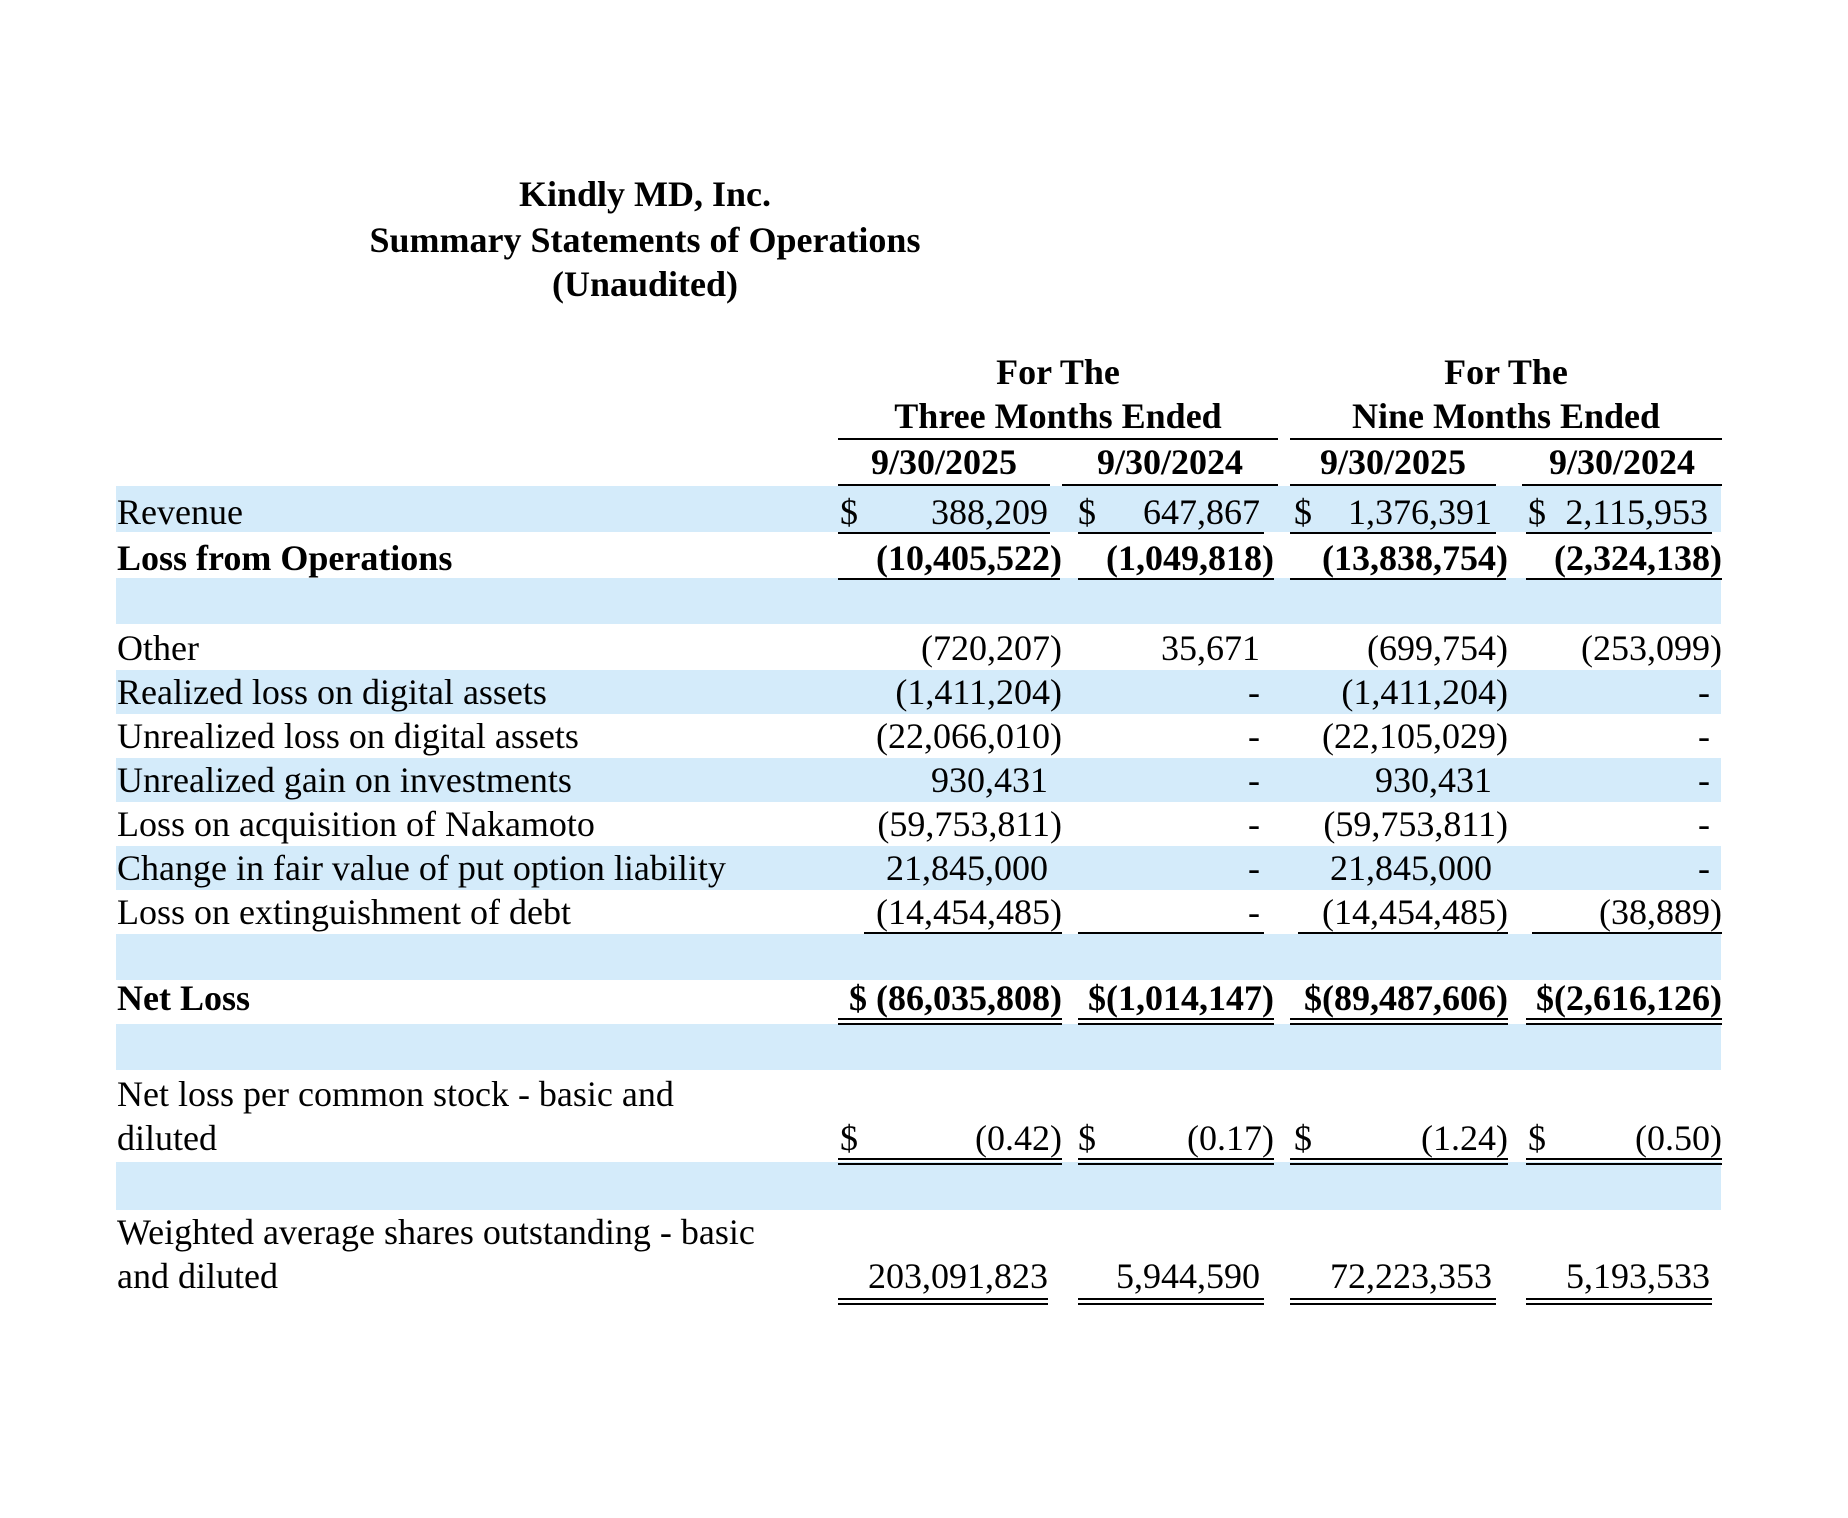 The image size is (1848, 1518). I want to click on unrealized-loss-col2: -, so click(1254, 736).